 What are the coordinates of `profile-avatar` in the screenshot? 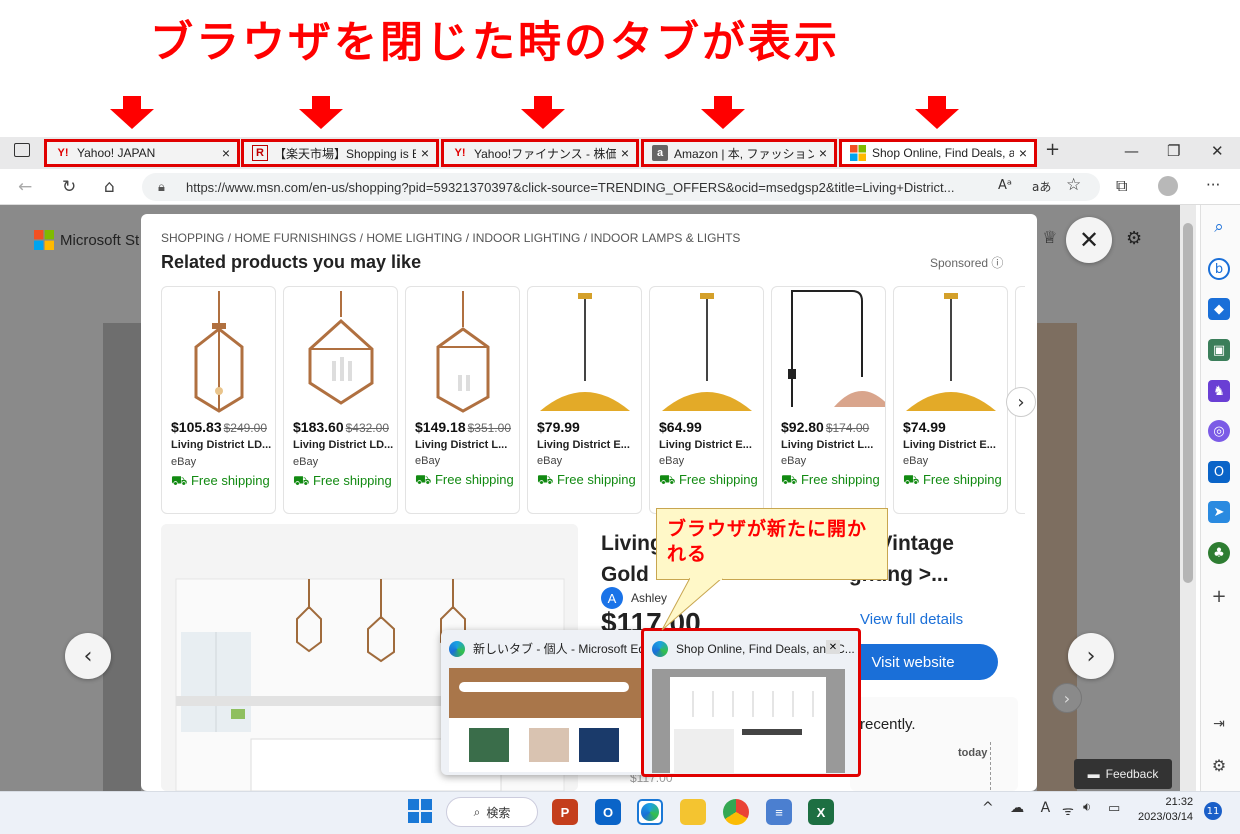 It's located at (1168, 186).